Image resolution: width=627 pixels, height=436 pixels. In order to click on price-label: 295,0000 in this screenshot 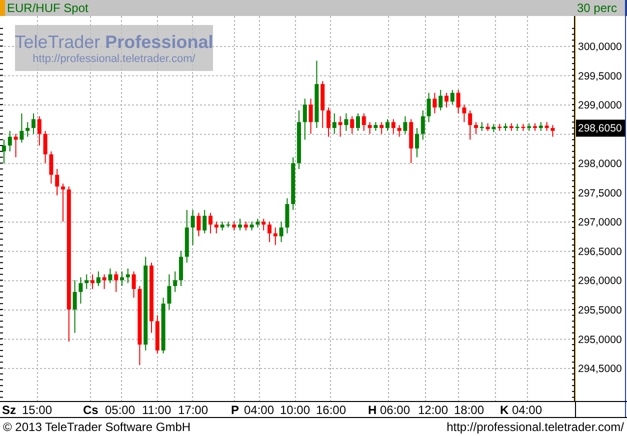, I will do `click(600, 340)`.